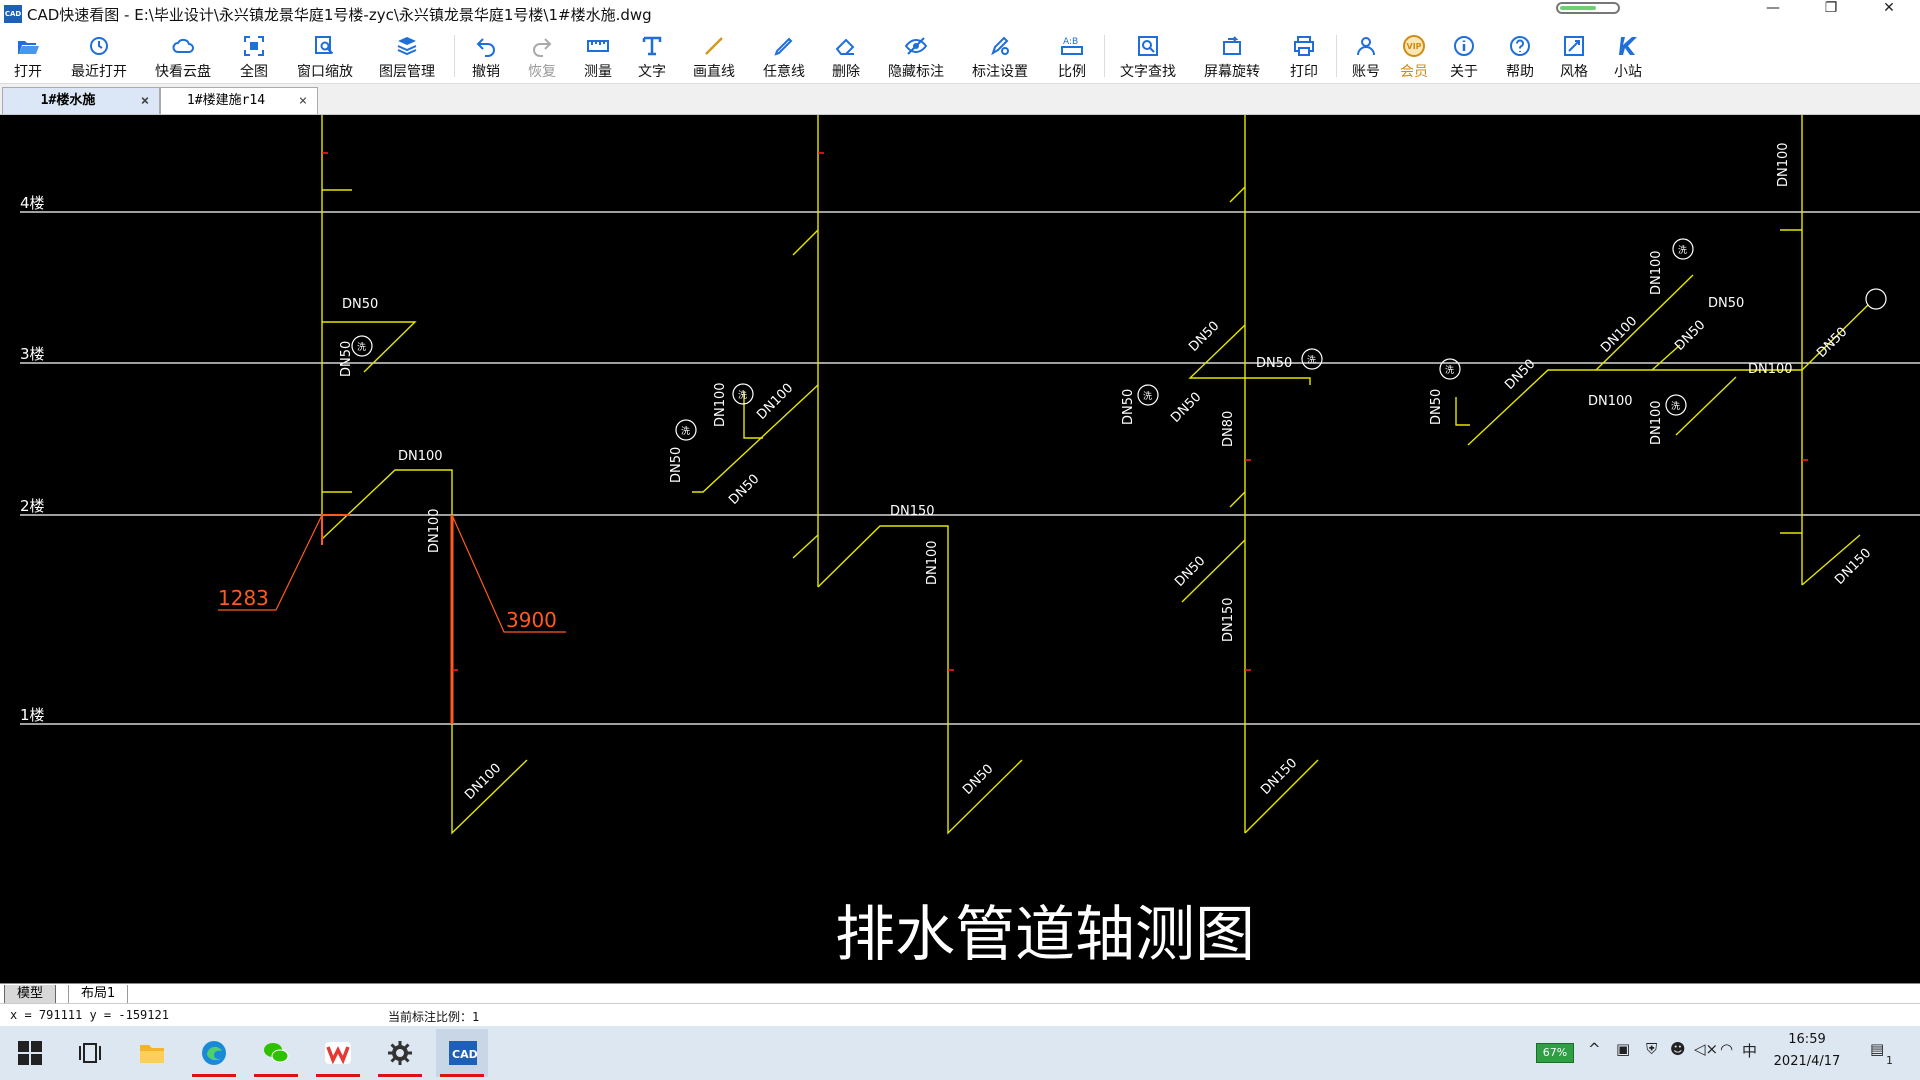  Describe the element at coordinates (325, 56) in the screenshot. I see `toolbar-zoom-window-button: 窗口缩放` at that location.